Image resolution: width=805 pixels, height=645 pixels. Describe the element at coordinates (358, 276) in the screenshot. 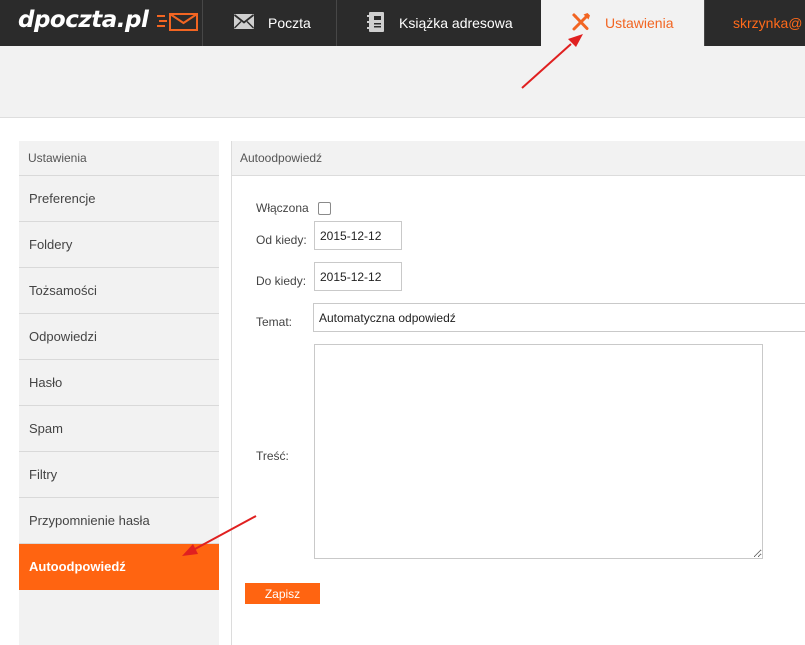

I see `to-date-input` at that location.